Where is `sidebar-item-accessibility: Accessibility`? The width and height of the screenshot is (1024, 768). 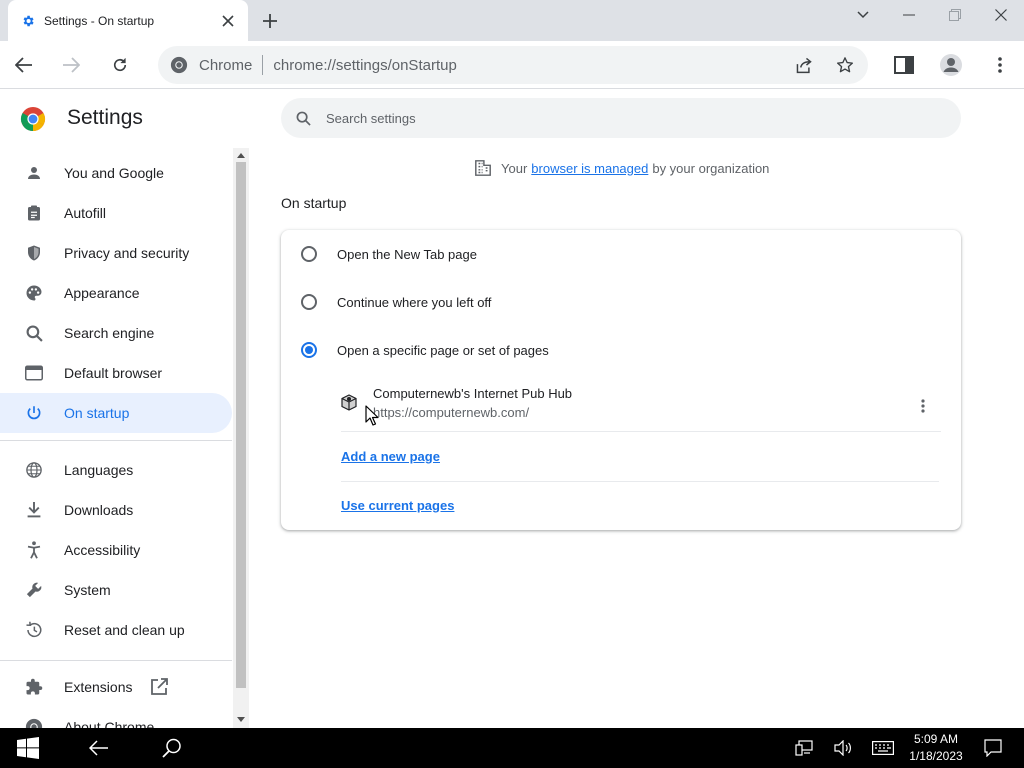
sidebar-item-accessibility: Accessibility is located at coordinates (116, 550).